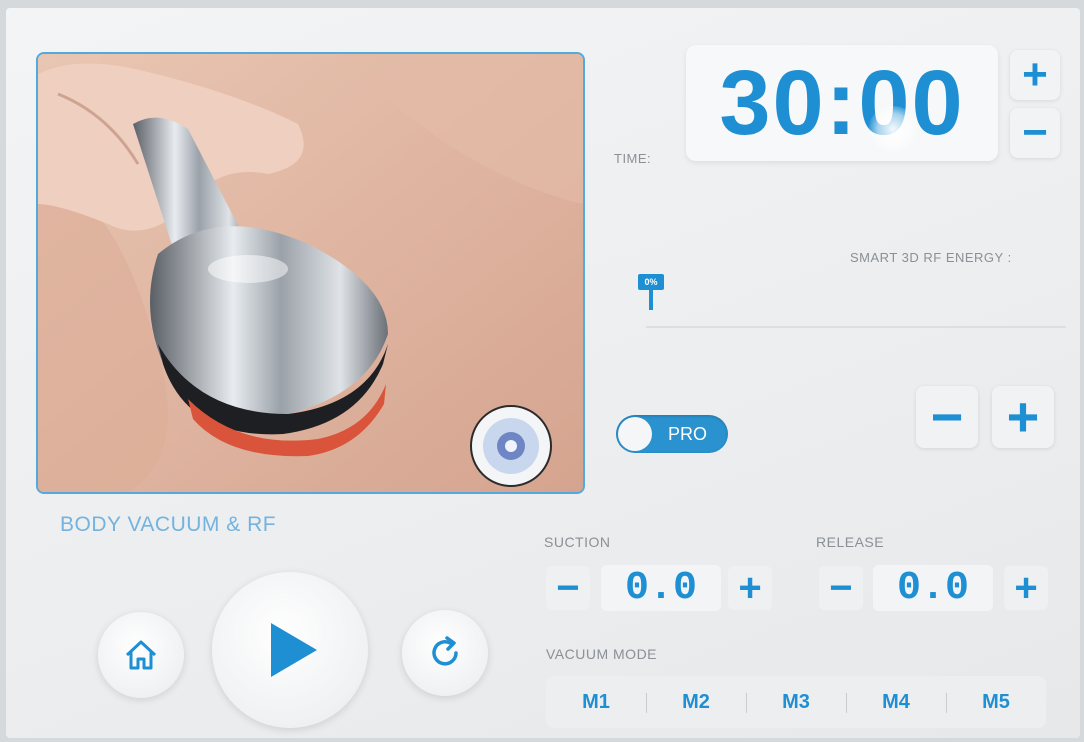 The height and width of the screenshot is (742, 1084). I want to click on home-button, so click(141, 655).